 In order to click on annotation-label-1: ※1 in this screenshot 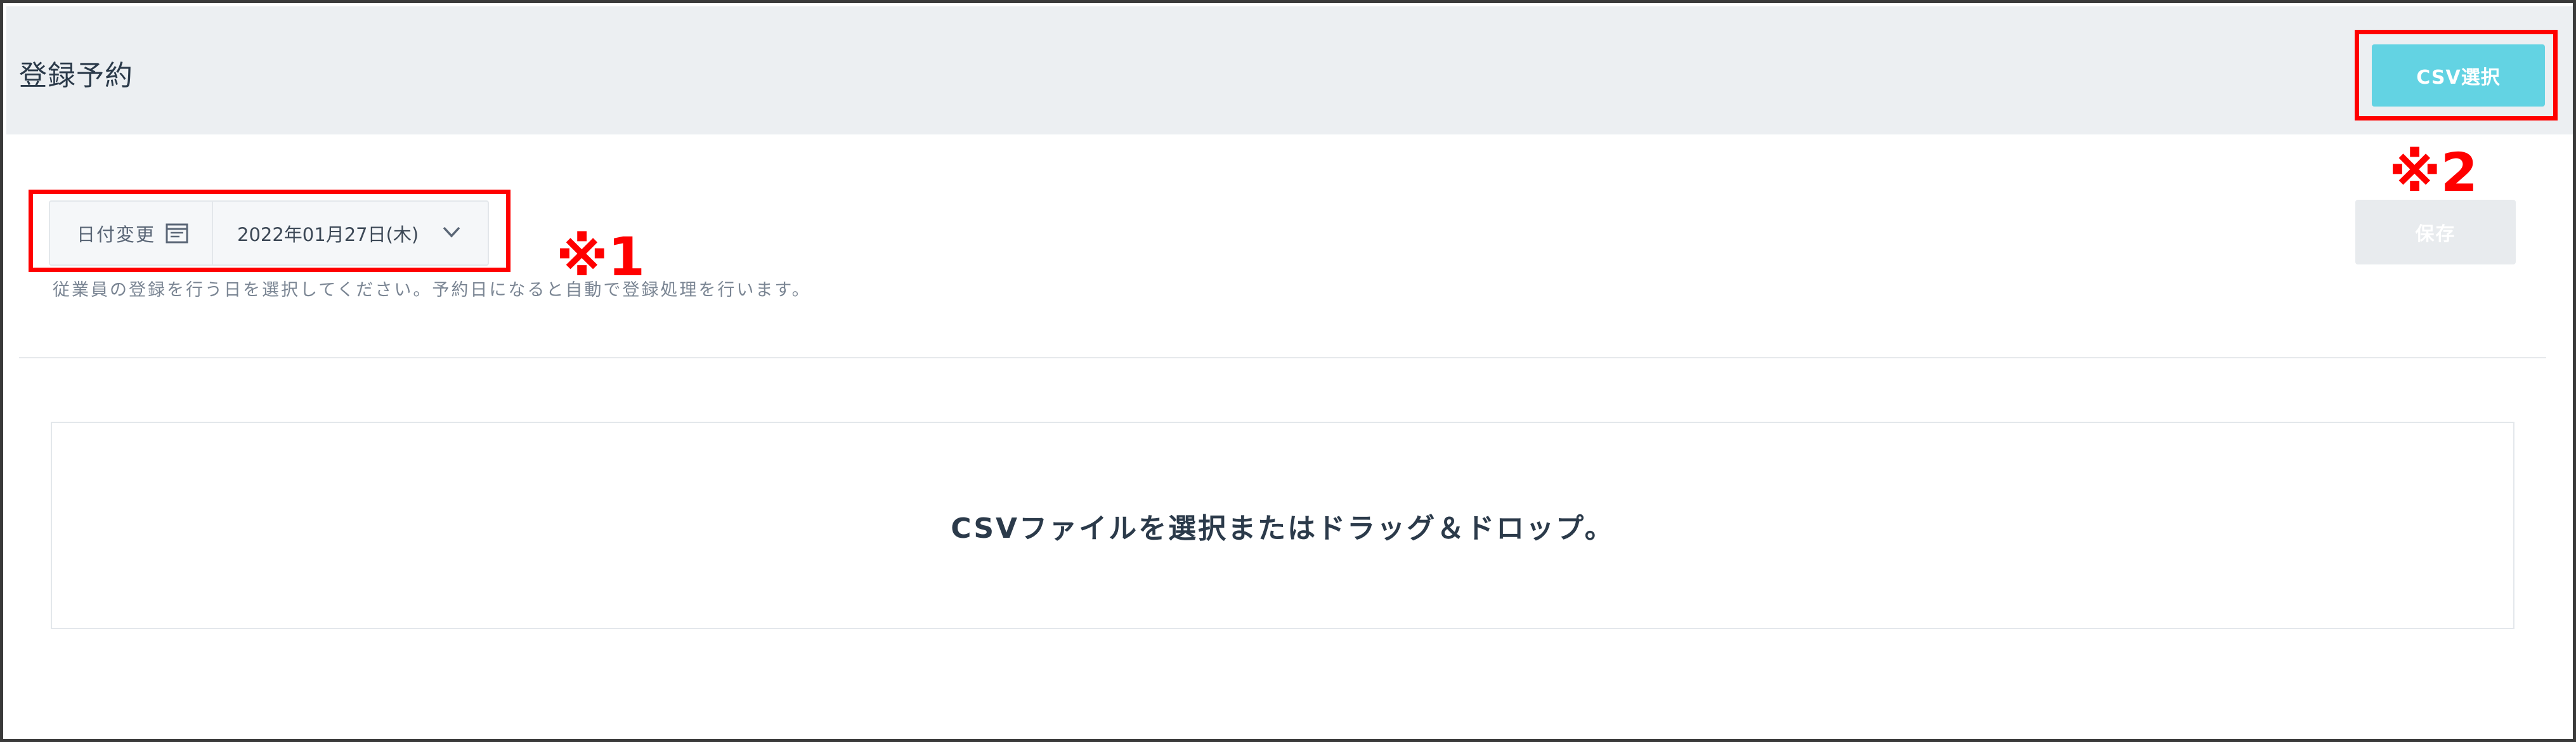, I will do `click(601, 257)`.